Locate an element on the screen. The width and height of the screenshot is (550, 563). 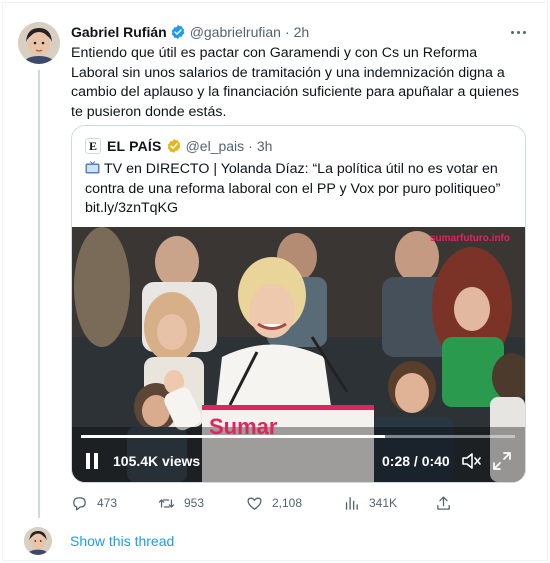
video-progress-fill is located at coordinates (233, 436).